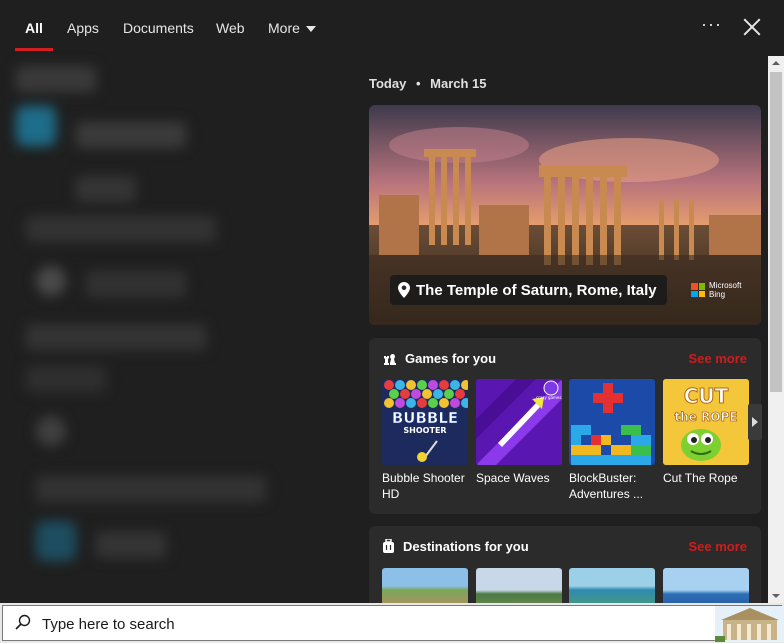 This screenshot has height=643, width=784. I want to click on destinations-card-header: Destinations for you, so click(455, 546).